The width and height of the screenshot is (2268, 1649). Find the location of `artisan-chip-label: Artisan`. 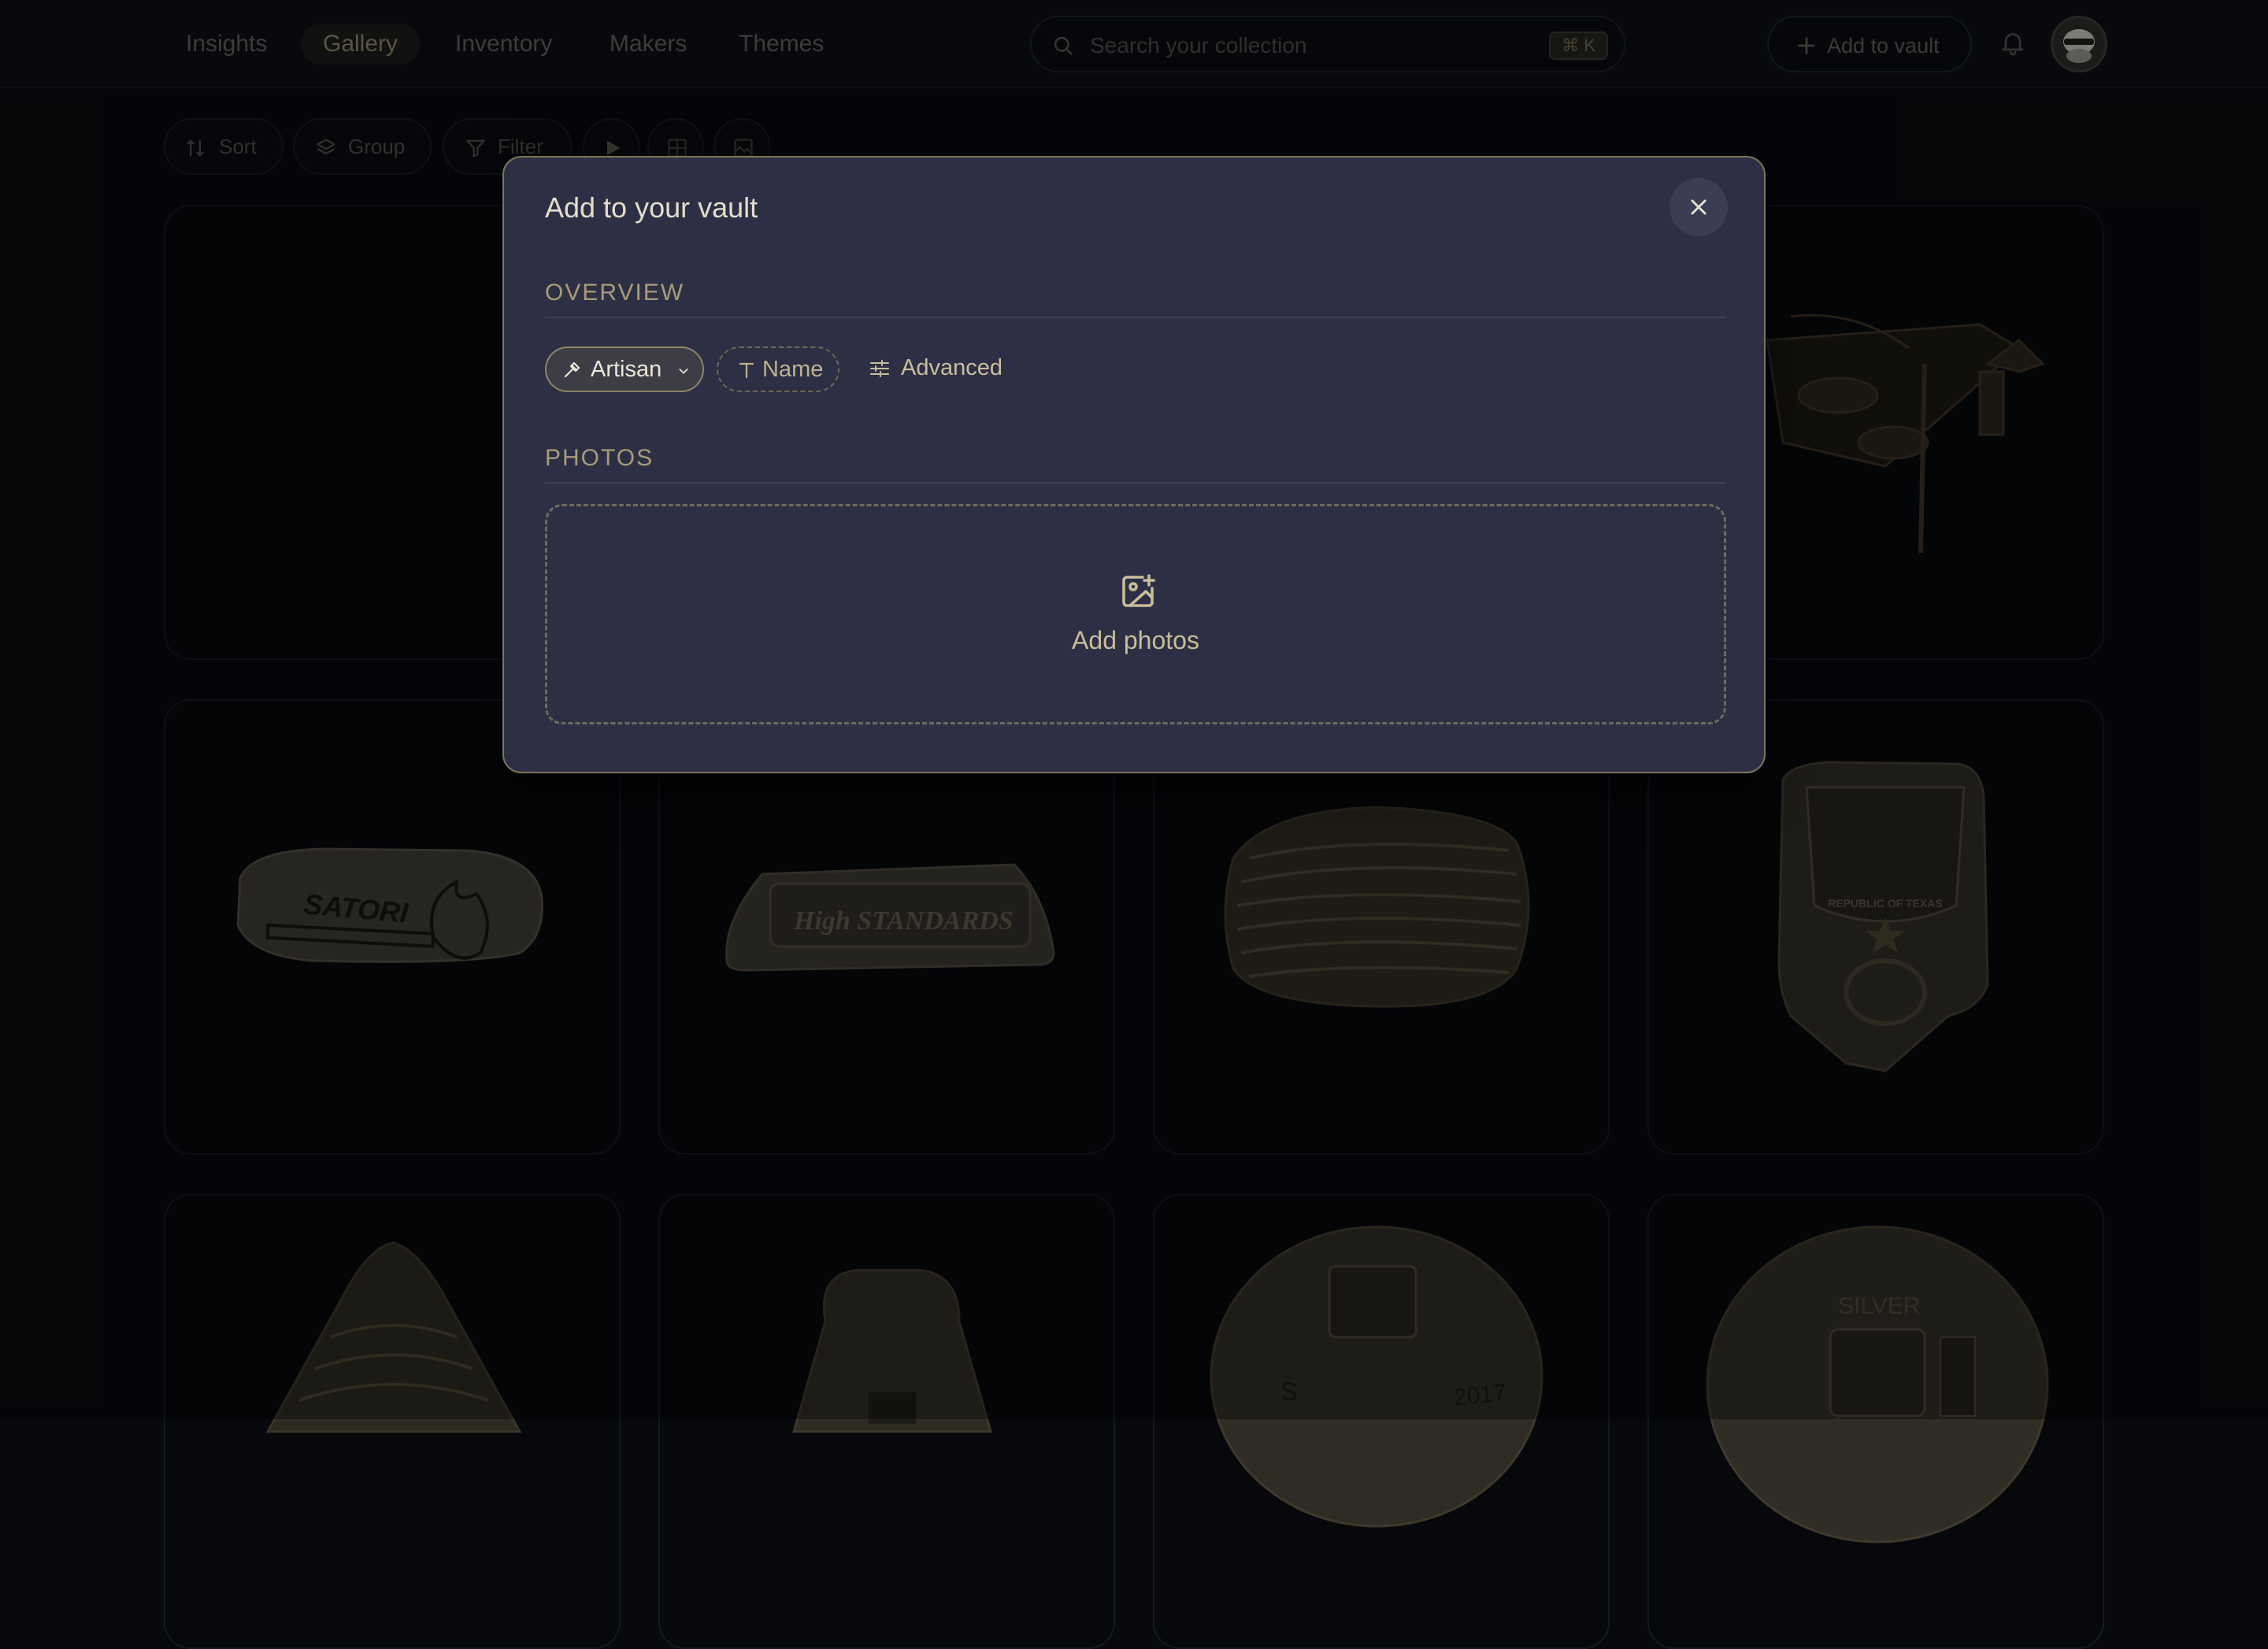

artisan-chip-label: Artisan is located at coordinates (626, 369).